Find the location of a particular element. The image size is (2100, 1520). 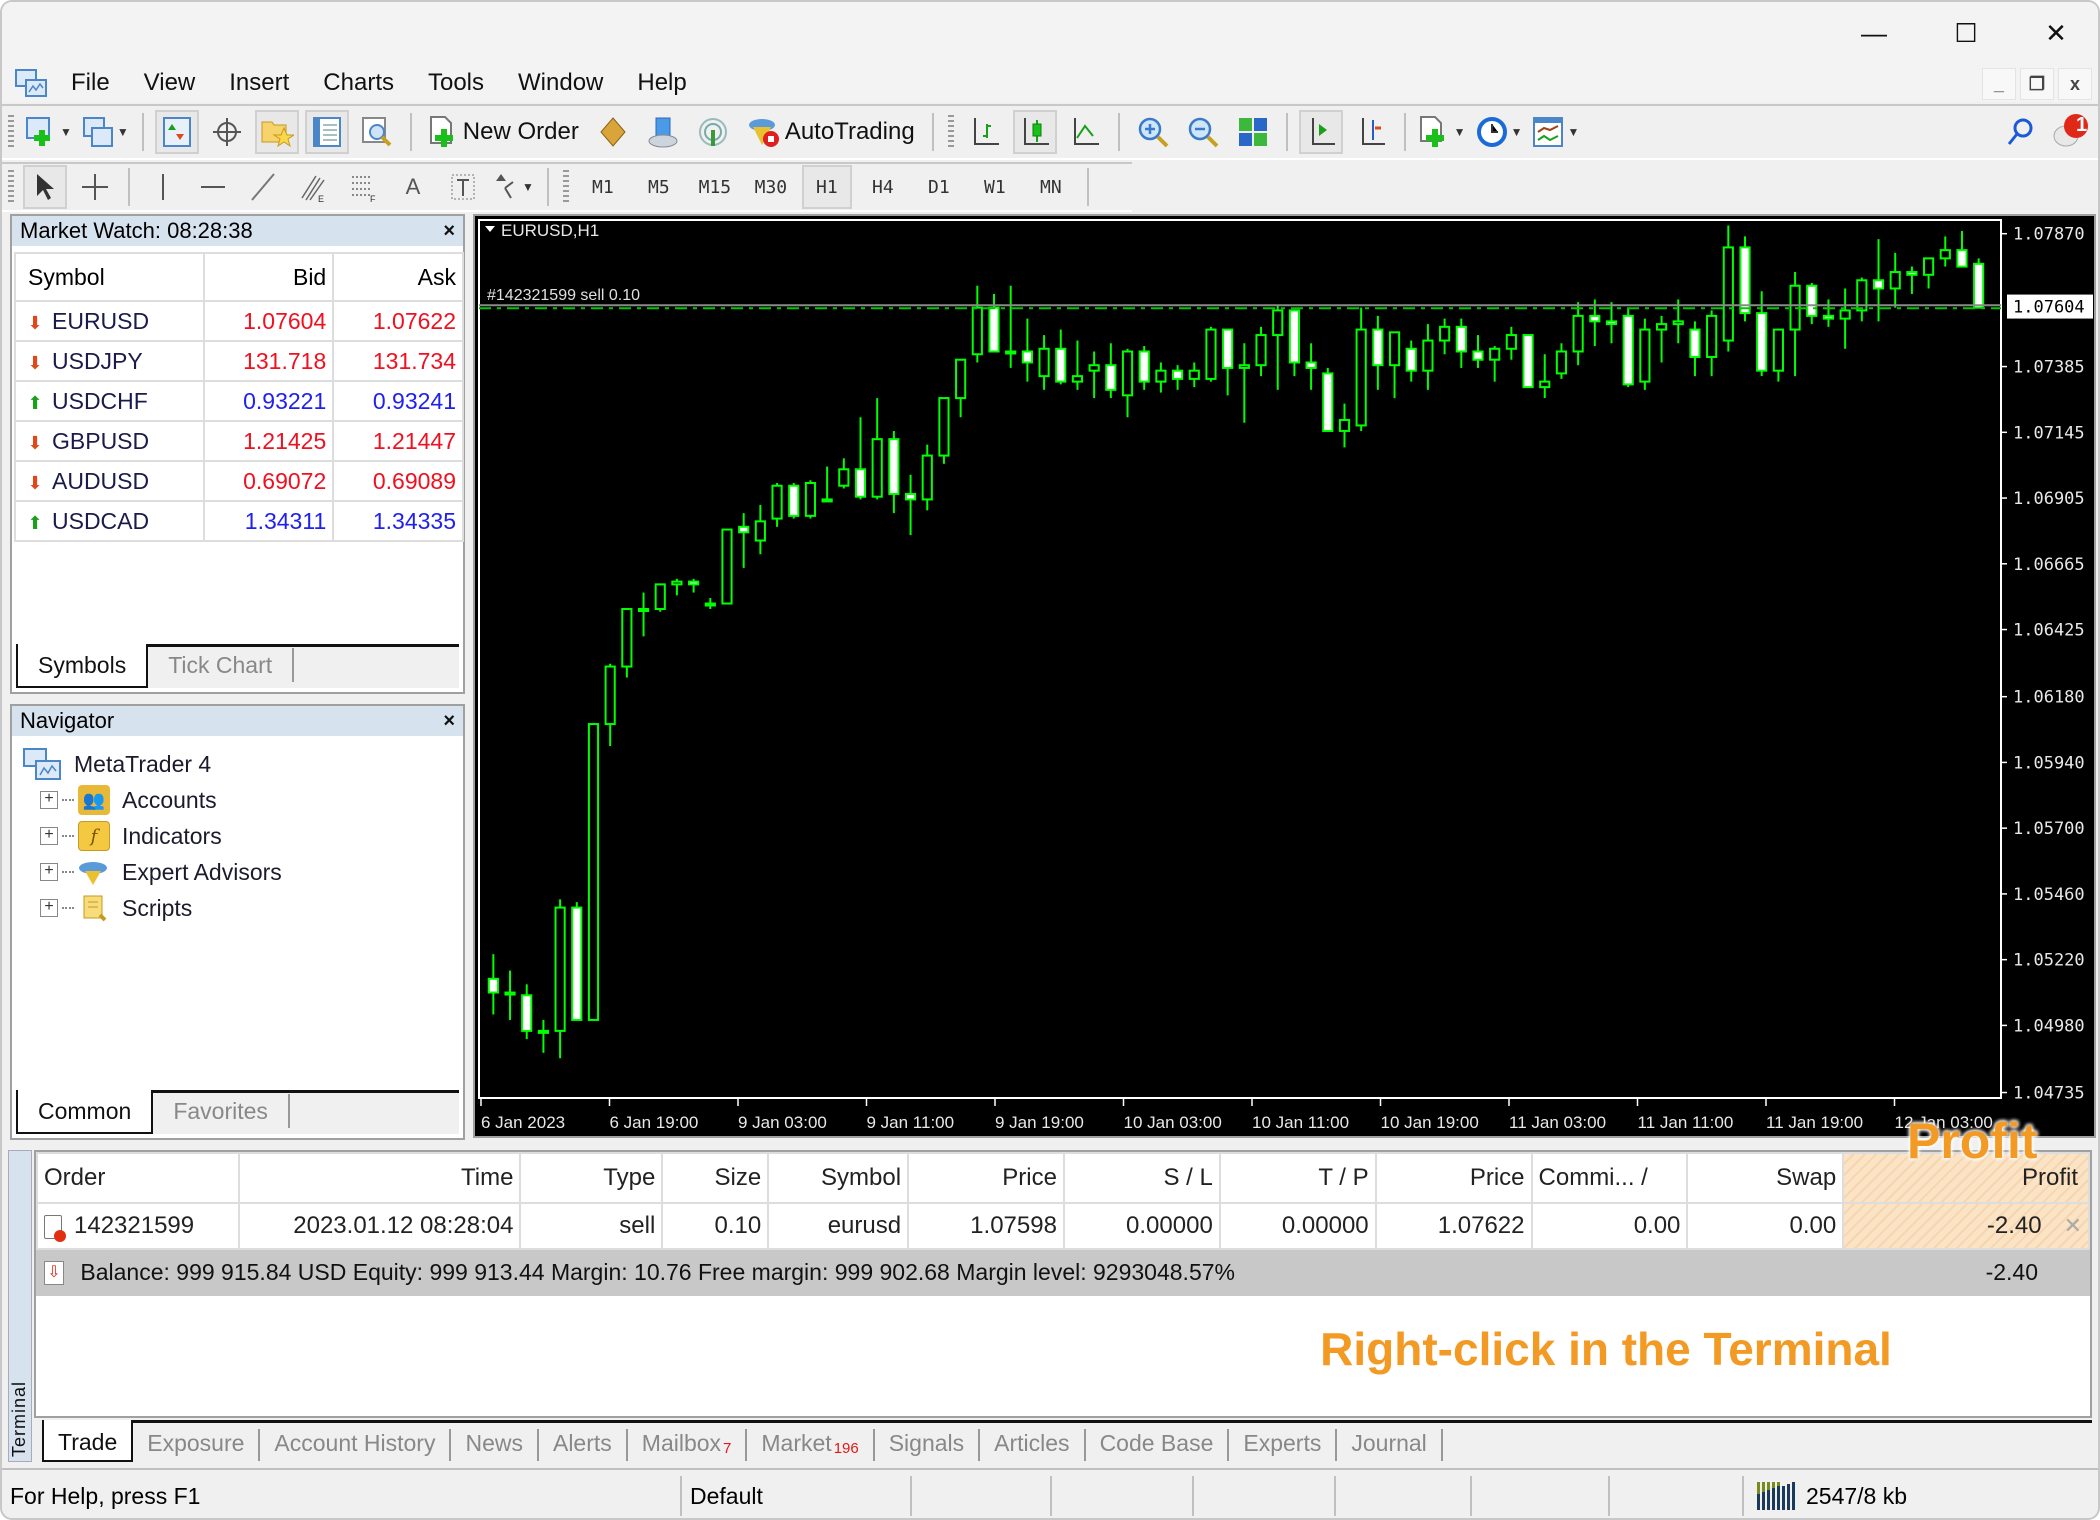

tab-articles: Articles is located at coordinates (1033, 1445).